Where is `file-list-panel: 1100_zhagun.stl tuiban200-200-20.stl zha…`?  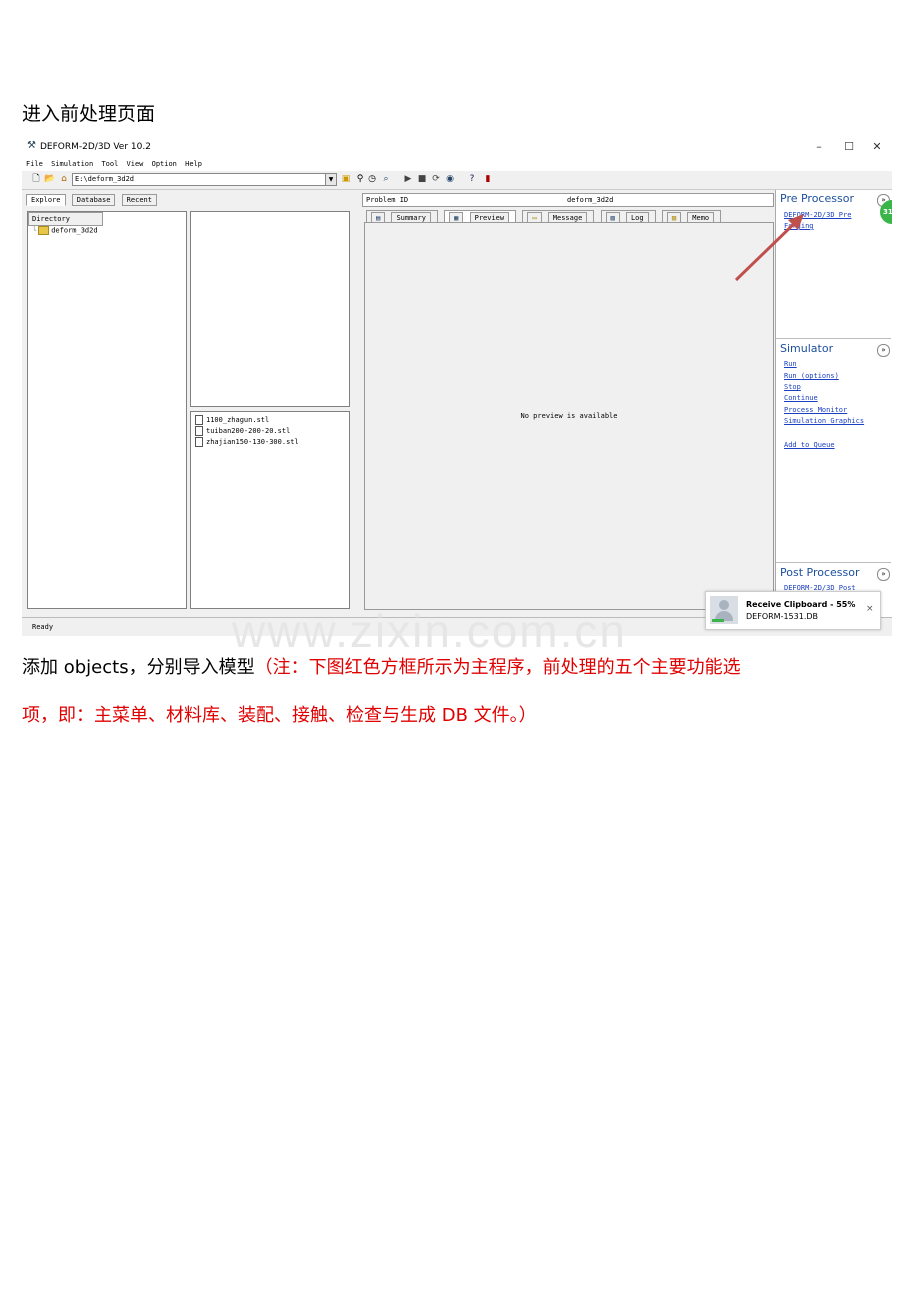 file-list-panel: 1100_zhagun.stl tuiban200-200-20.stl zha… is located at coordinates (270, 510).